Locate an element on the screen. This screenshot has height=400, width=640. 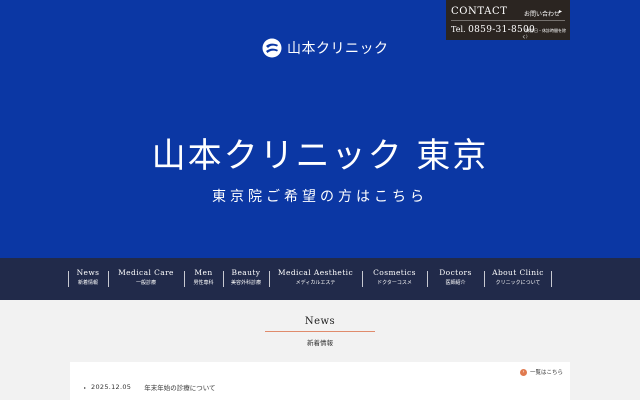
nav-item-label: Doctors is located at coordinates (455, 272).